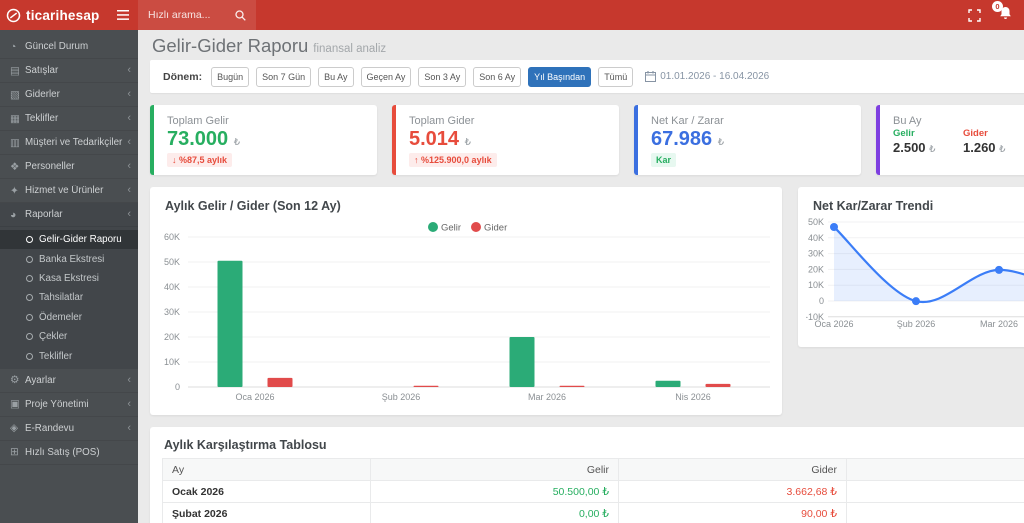 The height and width of the screenshot is (523, 1024). What do you see at coordinates (263, 140) in the screenshot?
I see `stat-card-toplam-gelir: Toplam Gelir 73.000 ₺ ↓ %87,5 aylık` at bounding box center [263, 140].